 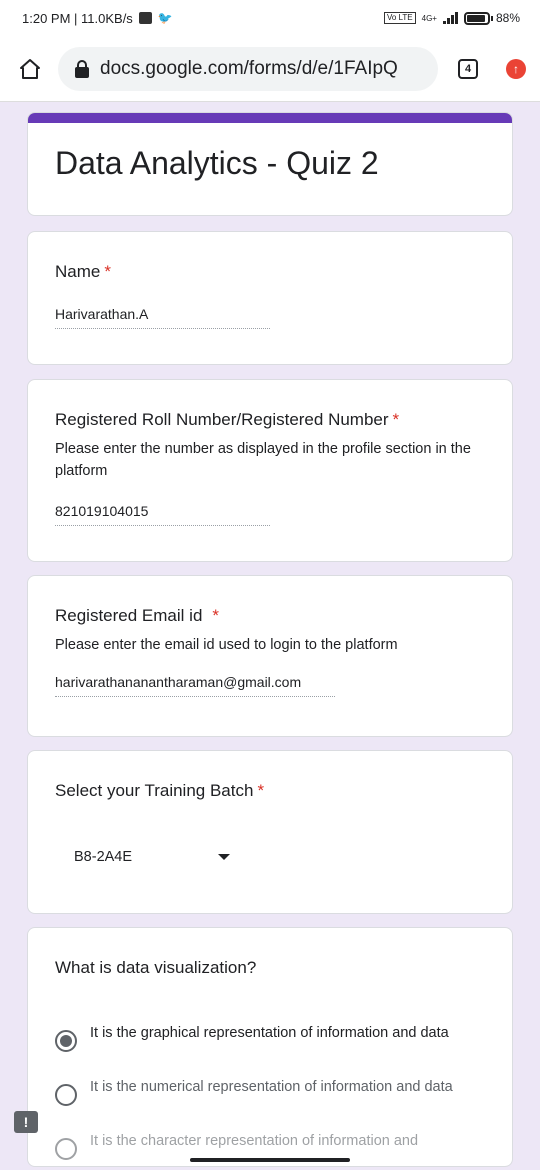 I want to click on name-input: Harivarathan.A, so click(x=162, y=317).